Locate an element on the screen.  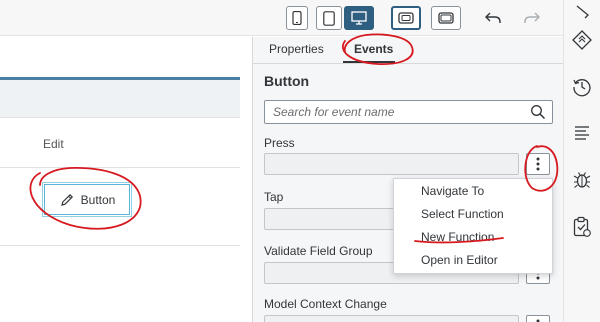
press-event-field is located at coordinates (391, 164).